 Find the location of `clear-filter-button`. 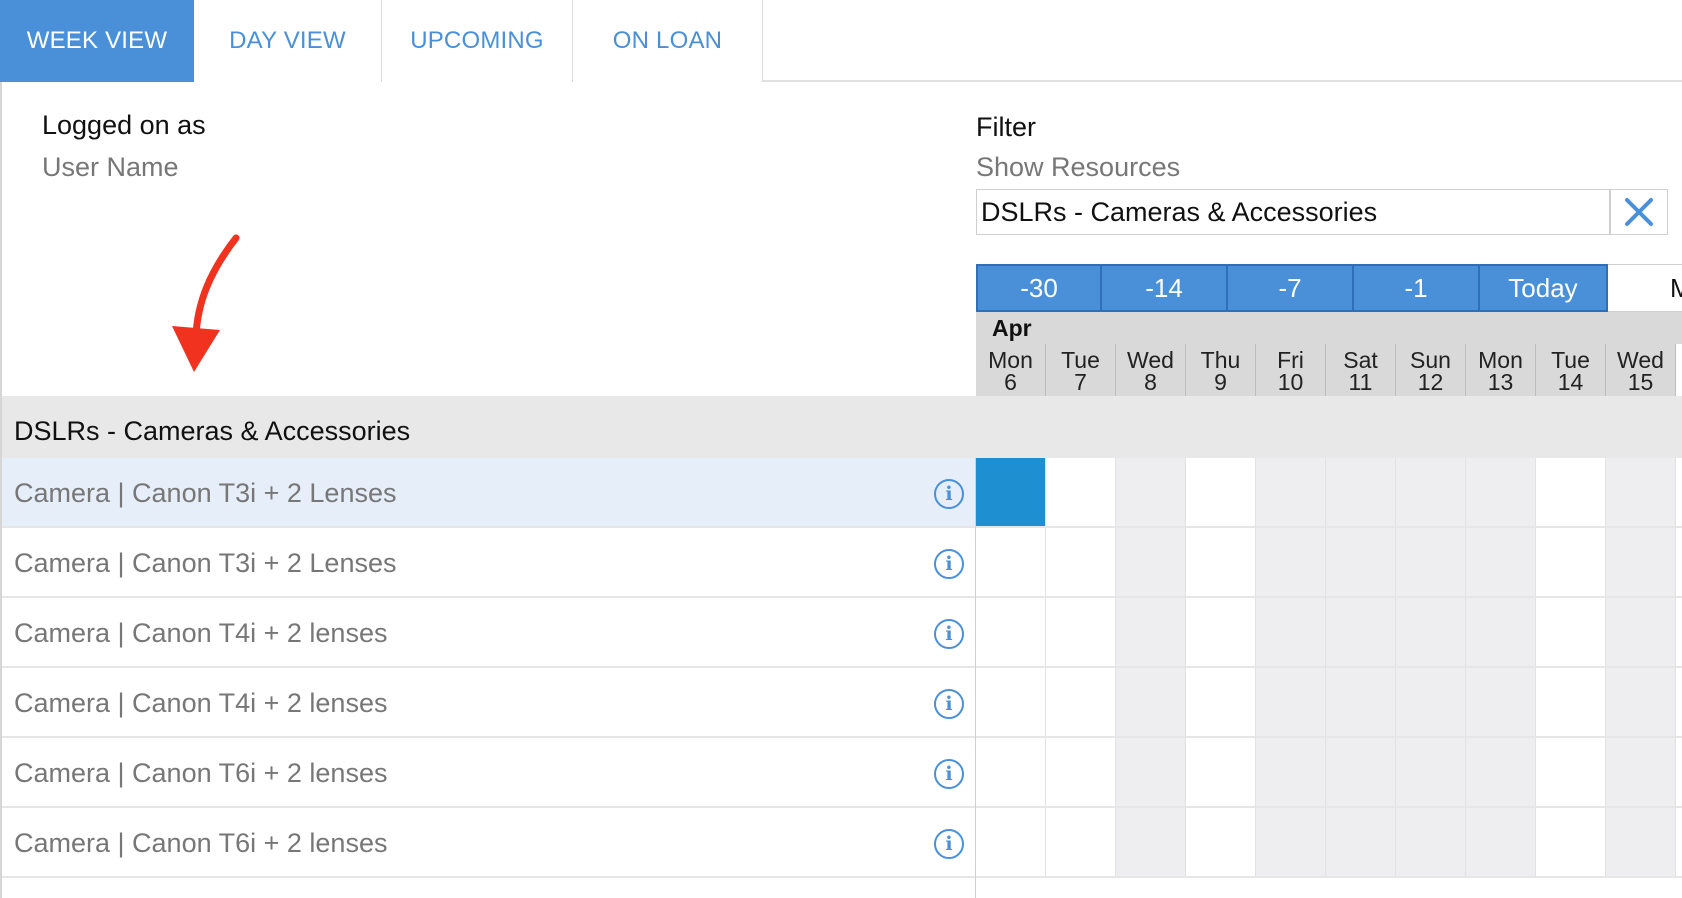

clear-filter-button is located at coordinates (1639, 212).